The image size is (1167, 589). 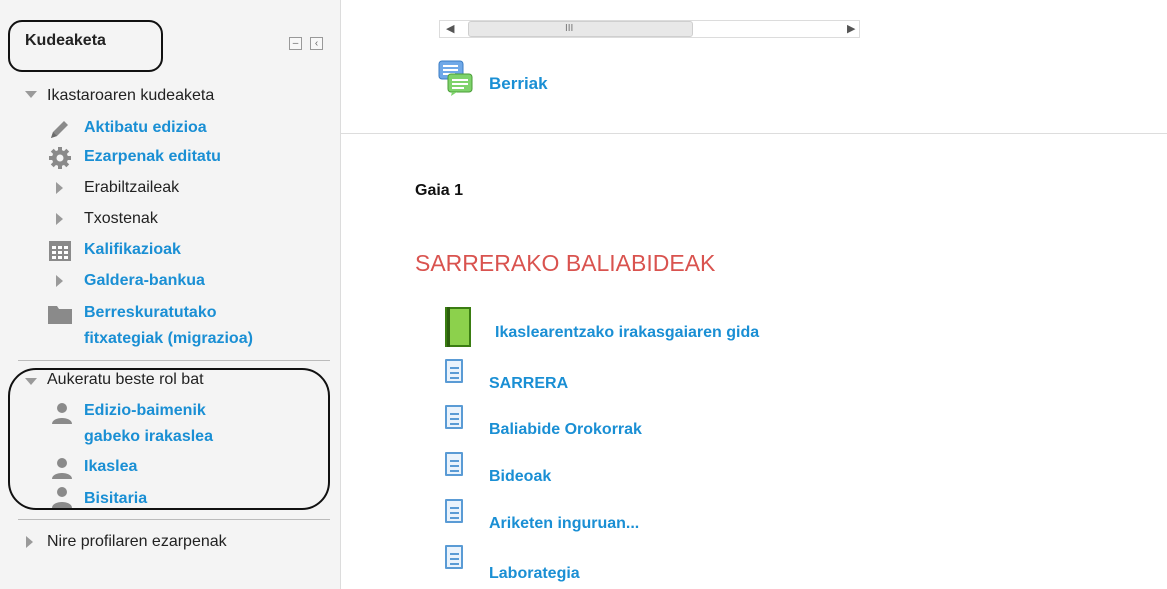 I want to click on role-editing-teacher-line2: gabeko irakaslea, so click(x=148, y=437).